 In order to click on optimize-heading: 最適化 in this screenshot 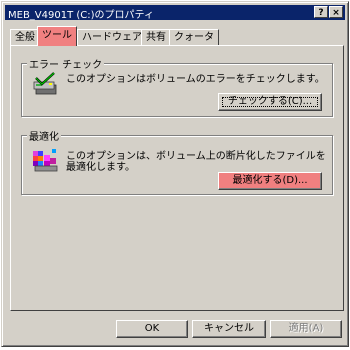, I will do `click(44, 135)`.